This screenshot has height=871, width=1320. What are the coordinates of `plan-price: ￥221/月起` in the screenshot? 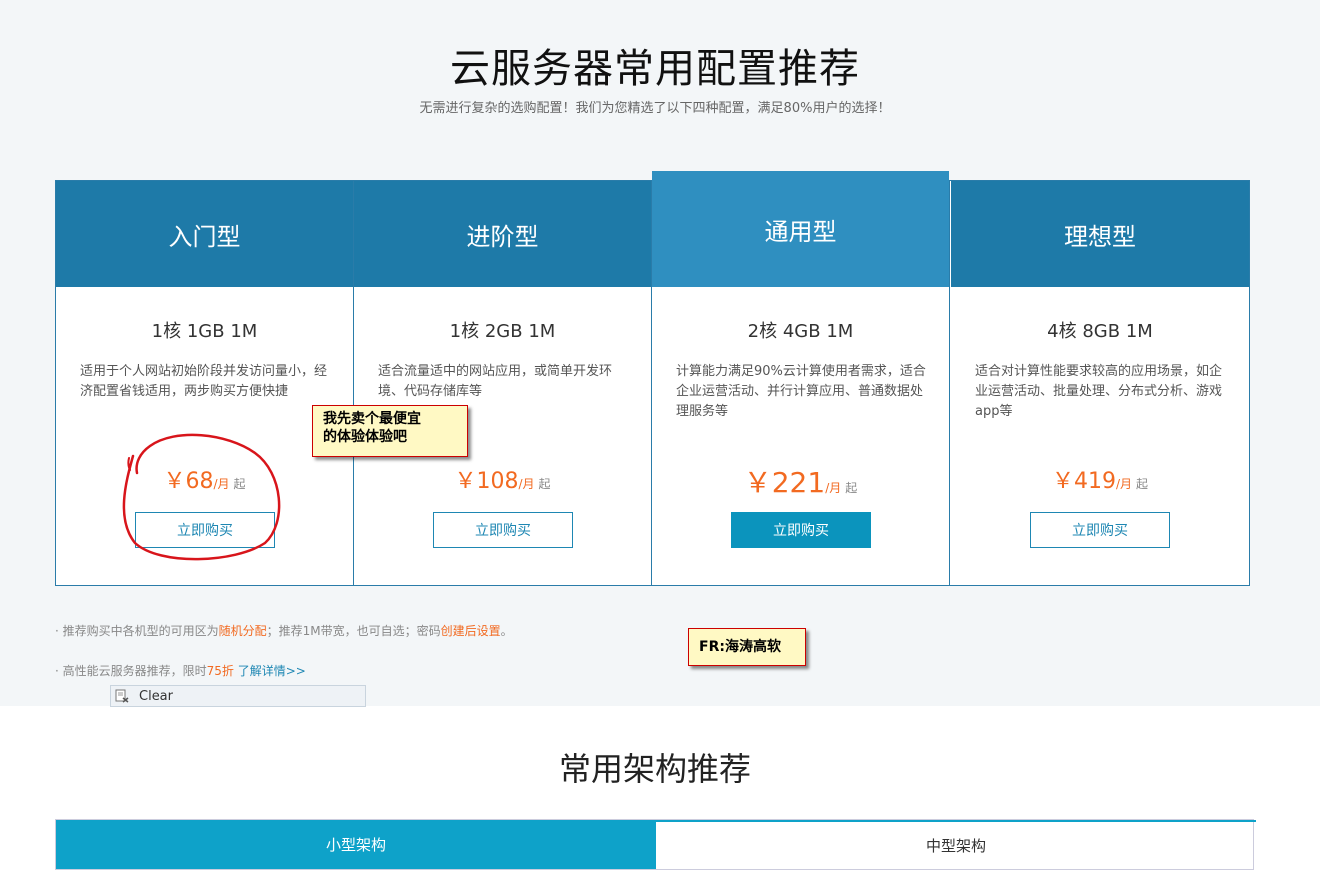 It's located at (800, 481).